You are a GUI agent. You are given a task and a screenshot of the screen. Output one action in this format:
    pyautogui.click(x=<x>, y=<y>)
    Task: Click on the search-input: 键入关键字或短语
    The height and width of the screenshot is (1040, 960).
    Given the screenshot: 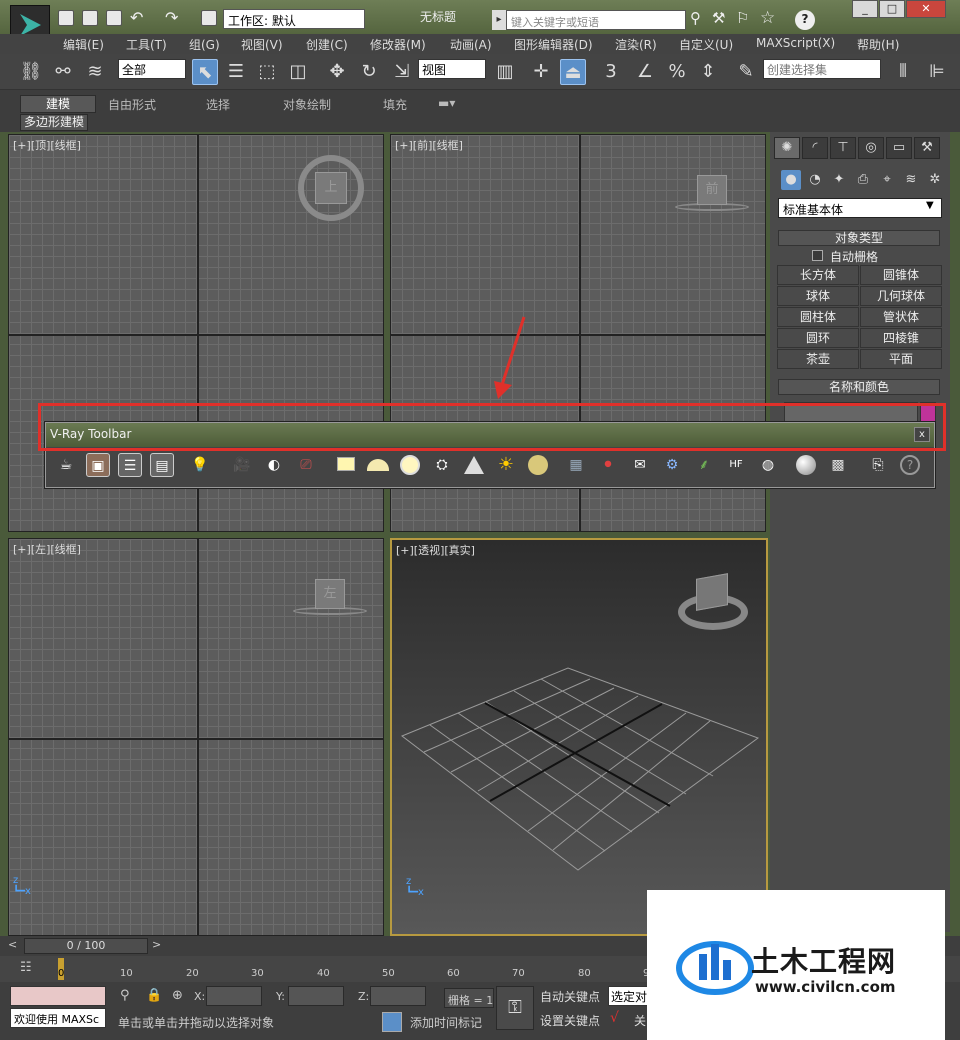 What is the action you would take?
    pyautogui.click(x=596, y=20)
    